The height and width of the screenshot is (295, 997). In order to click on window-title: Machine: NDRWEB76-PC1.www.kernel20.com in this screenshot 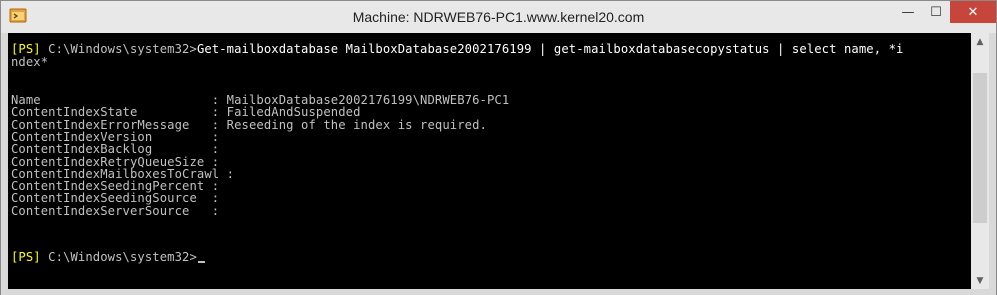, I will do `click(498, 17)`.